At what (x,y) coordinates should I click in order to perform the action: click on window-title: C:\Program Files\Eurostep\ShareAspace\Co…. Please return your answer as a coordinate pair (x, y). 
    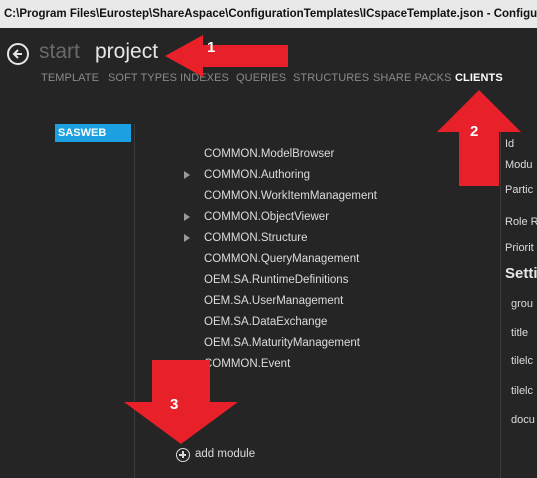
    Looking at the image, I should click on (268, 14).